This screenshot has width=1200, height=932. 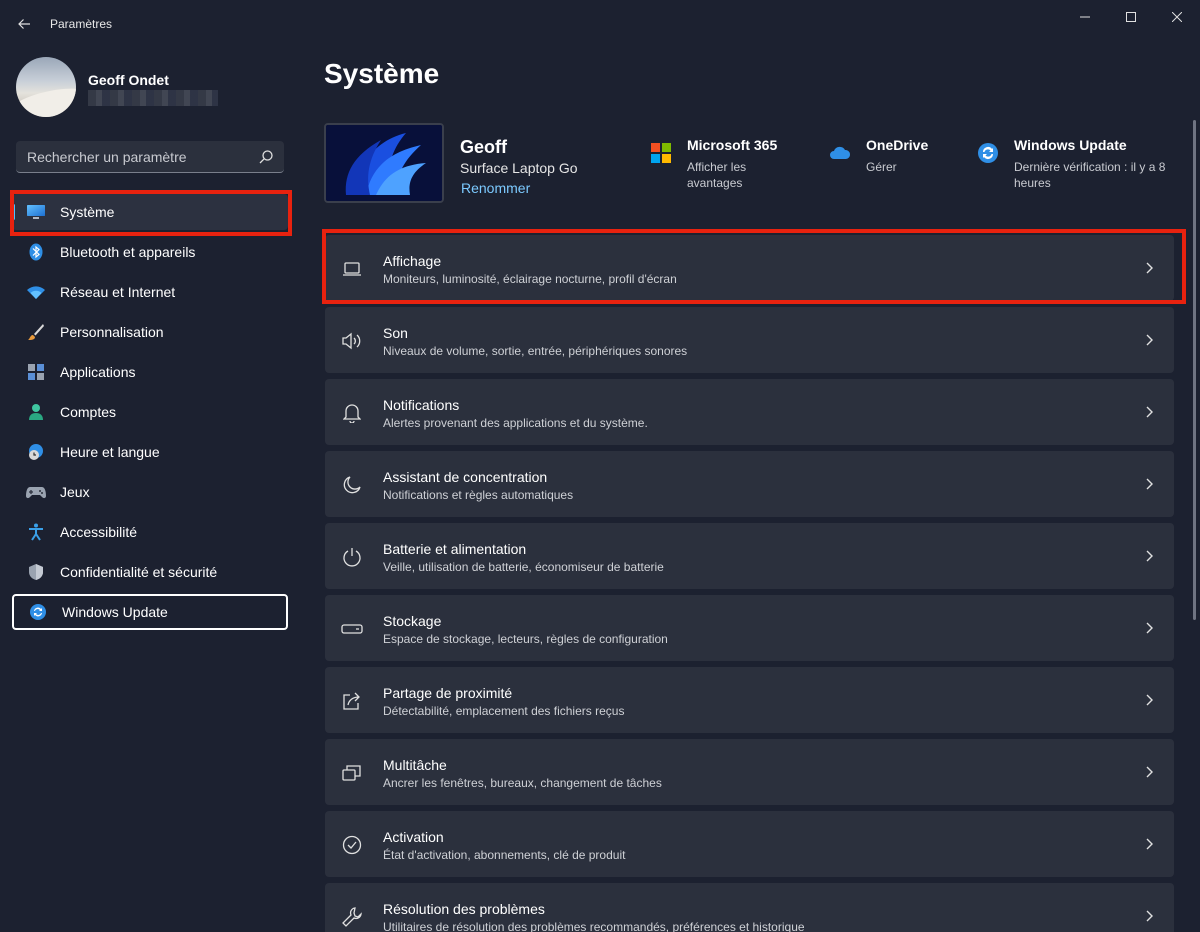 I want to click on onedrive-cloud-icon, so click(x=840, y=152).